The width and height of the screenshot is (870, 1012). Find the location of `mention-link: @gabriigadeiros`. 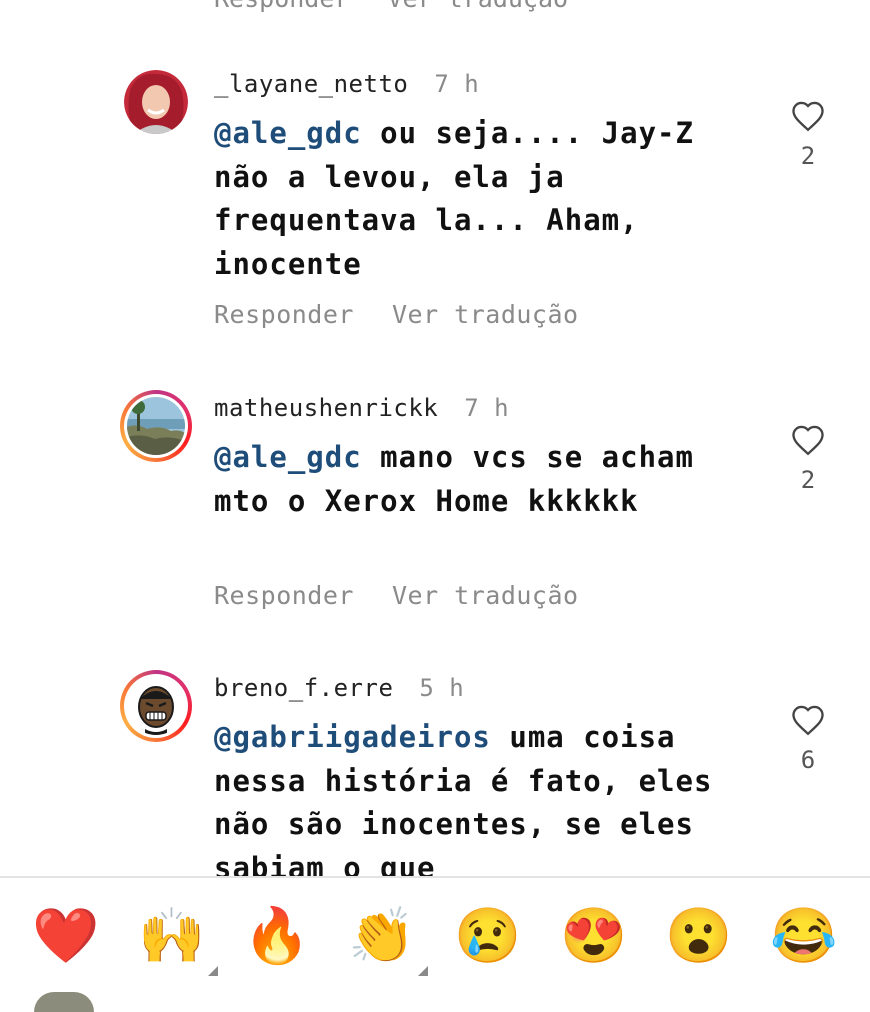

mention-link: @gabriigadeiros is located at coordinates (352, 737).